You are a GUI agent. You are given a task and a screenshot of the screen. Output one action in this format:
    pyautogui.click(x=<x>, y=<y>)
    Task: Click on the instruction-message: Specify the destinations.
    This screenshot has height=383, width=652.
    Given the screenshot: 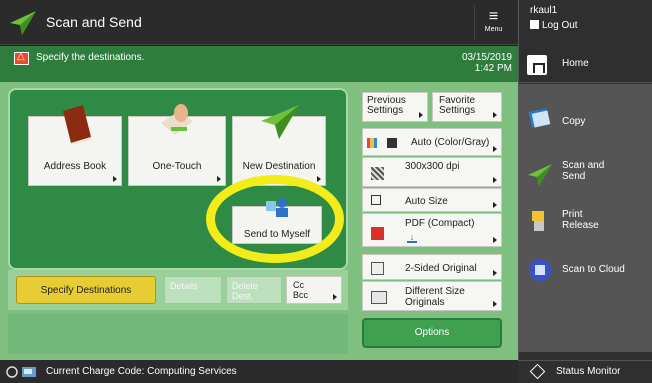 What is the action you would take?
    pyautogui.click(x=90, y=57)
    